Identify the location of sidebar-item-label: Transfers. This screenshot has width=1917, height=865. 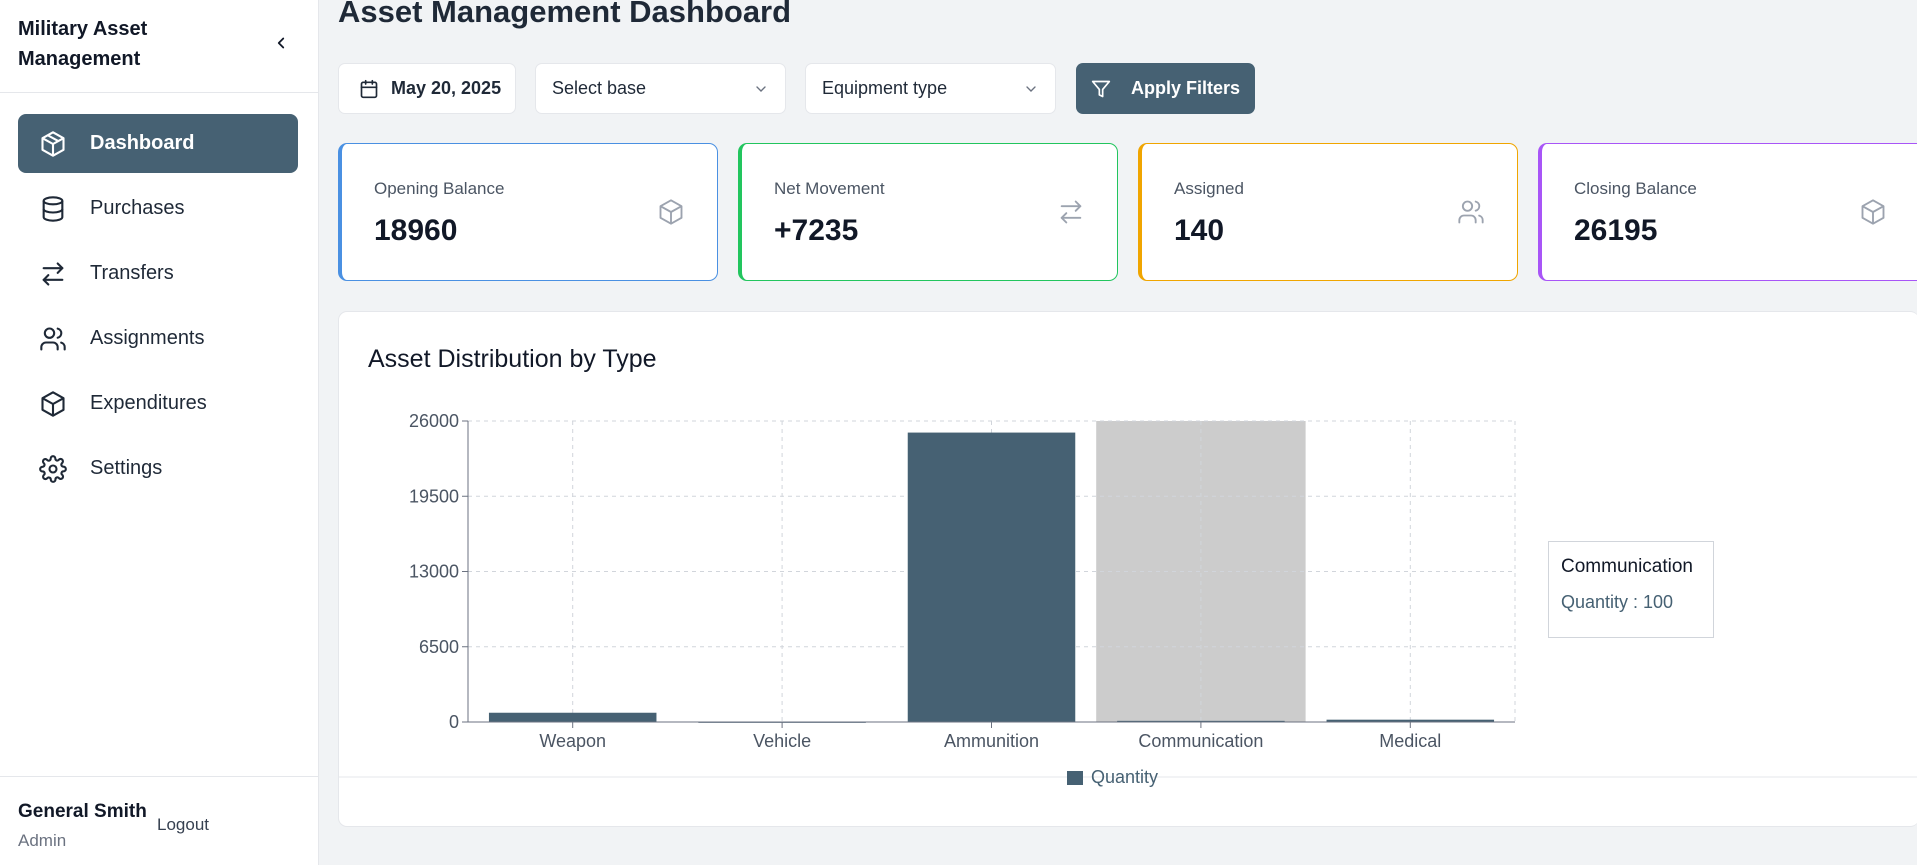
(132, 273).